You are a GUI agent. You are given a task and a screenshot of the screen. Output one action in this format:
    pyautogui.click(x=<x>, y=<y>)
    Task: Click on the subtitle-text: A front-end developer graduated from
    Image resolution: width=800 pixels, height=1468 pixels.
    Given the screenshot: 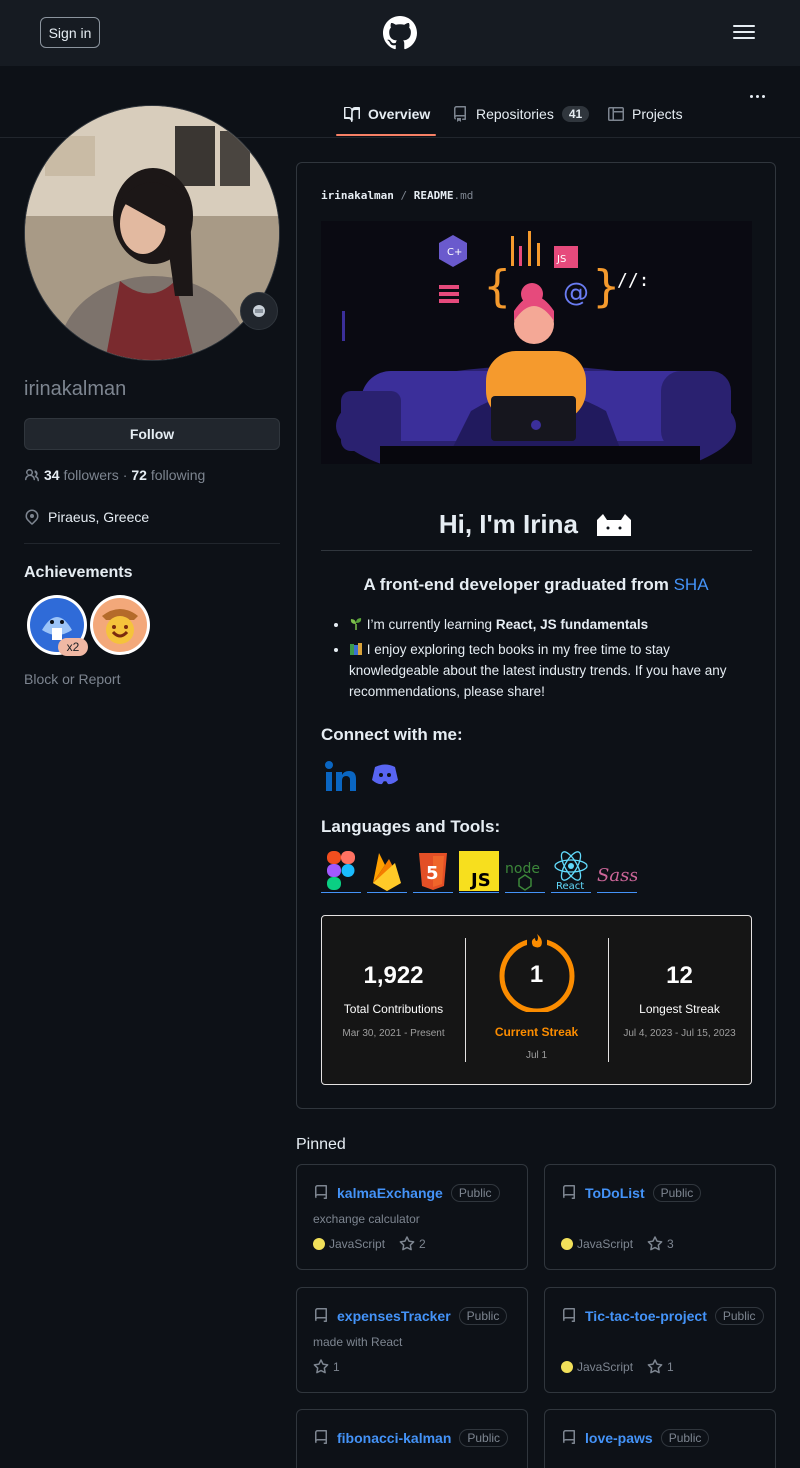 What is the action you would take?
    pyautogui.click(x=516, y=584)
    